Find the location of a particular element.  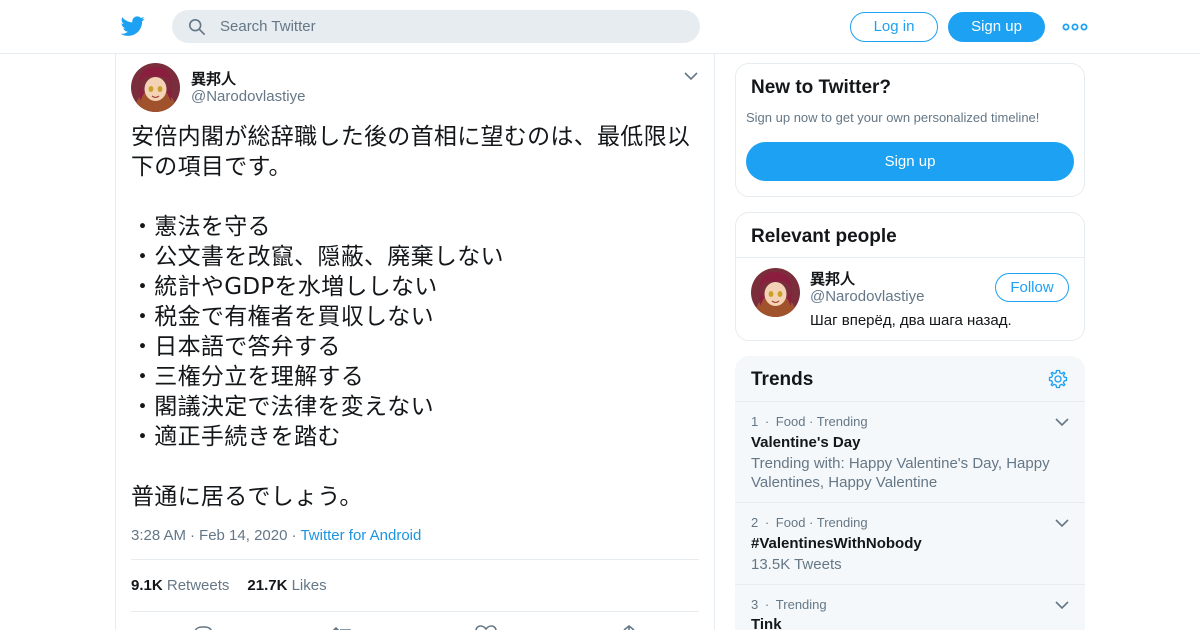

likes-stat: 21.7K Likes is located at coordinates (286, 585).